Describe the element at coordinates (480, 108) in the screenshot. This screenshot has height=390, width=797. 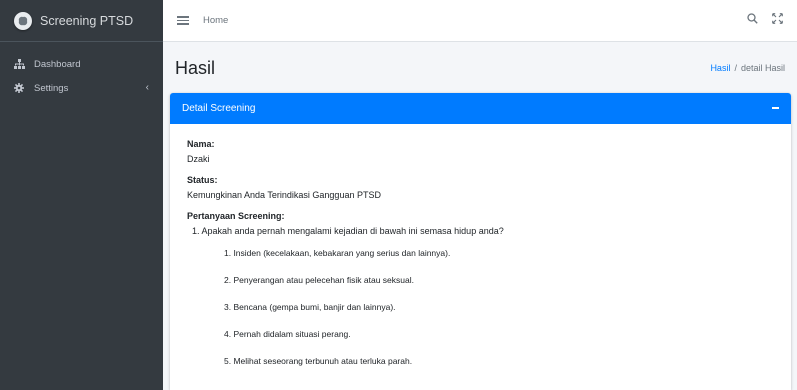
I see `card-header: Detail Screening` at that location.